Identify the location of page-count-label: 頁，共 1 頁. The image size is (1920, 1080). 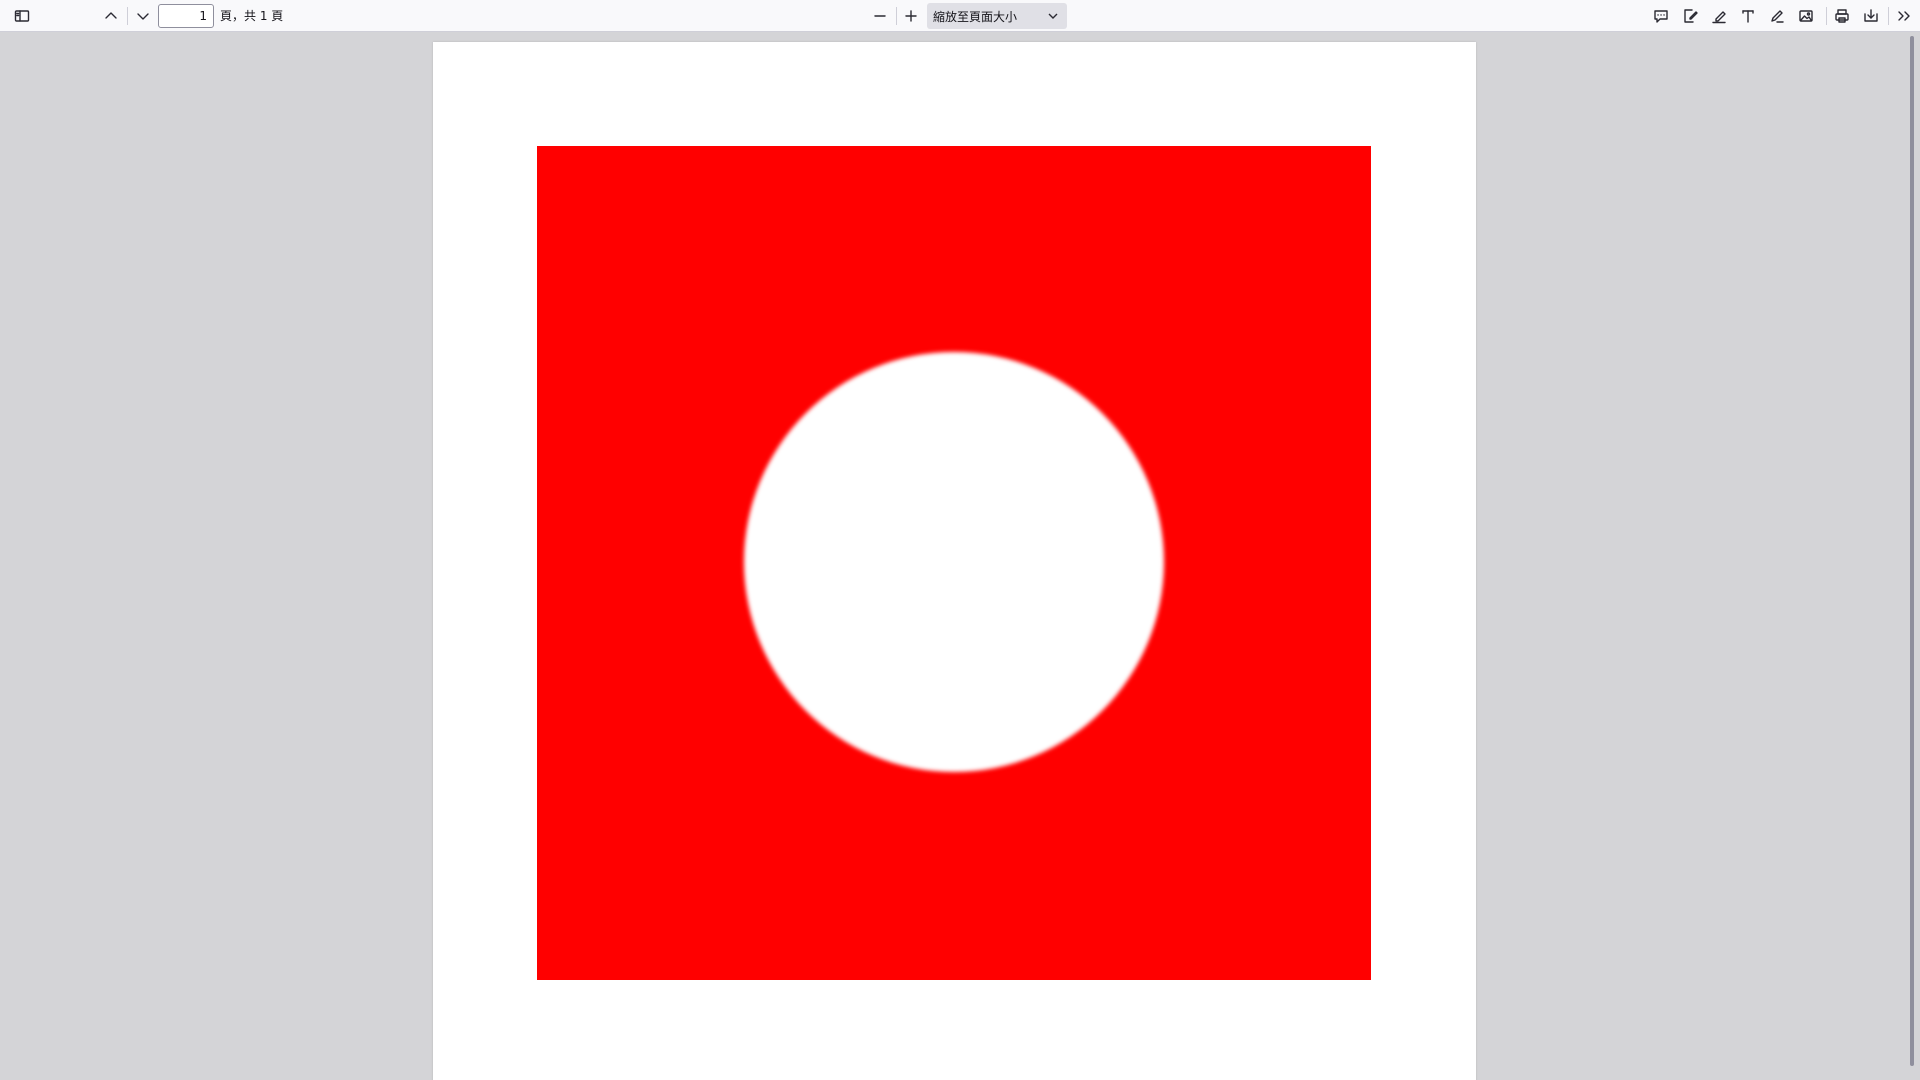
(252, 16).